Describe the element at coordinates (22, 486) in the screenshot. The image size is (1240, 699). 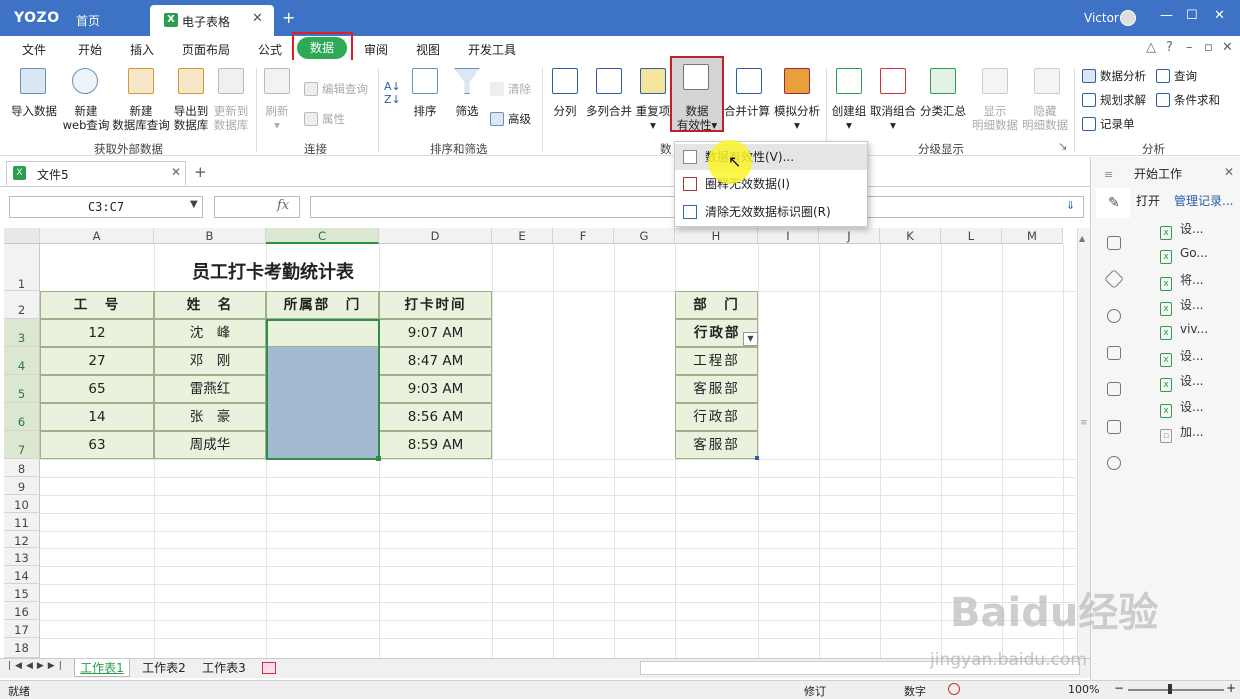
I see `row-header: 9` at that location.